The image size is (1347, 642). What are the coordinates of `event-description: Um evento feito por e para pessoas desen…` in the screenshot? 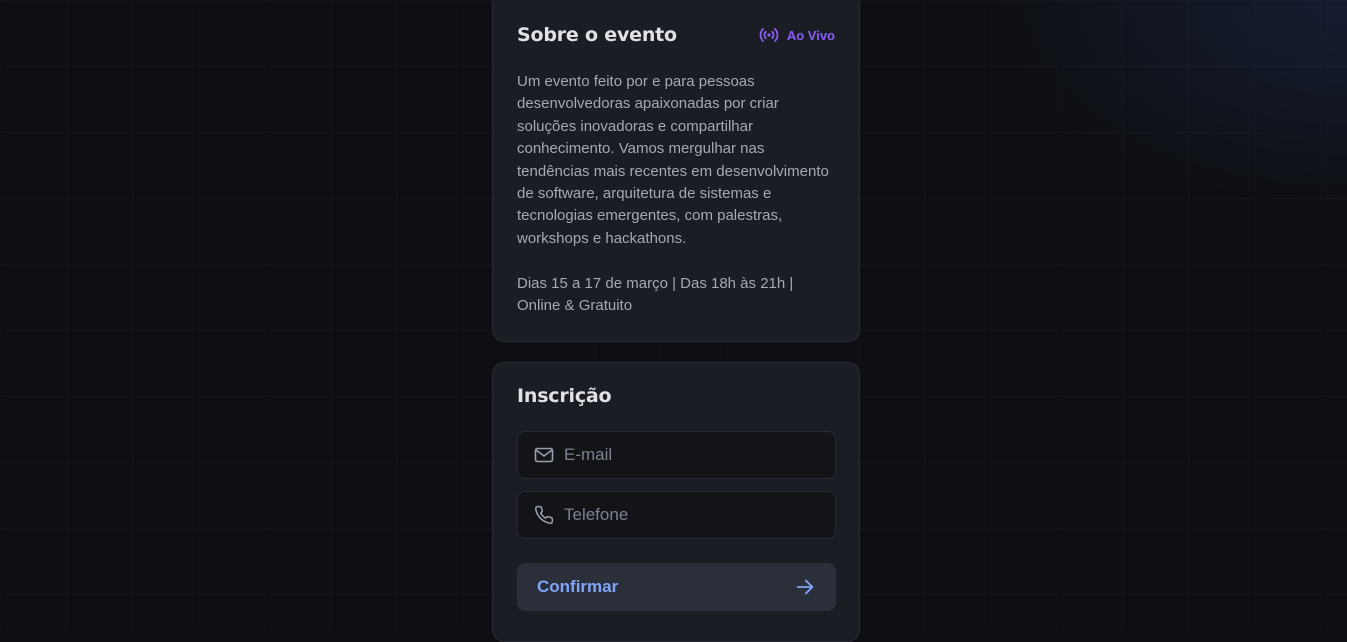 It's located at (673, 160).